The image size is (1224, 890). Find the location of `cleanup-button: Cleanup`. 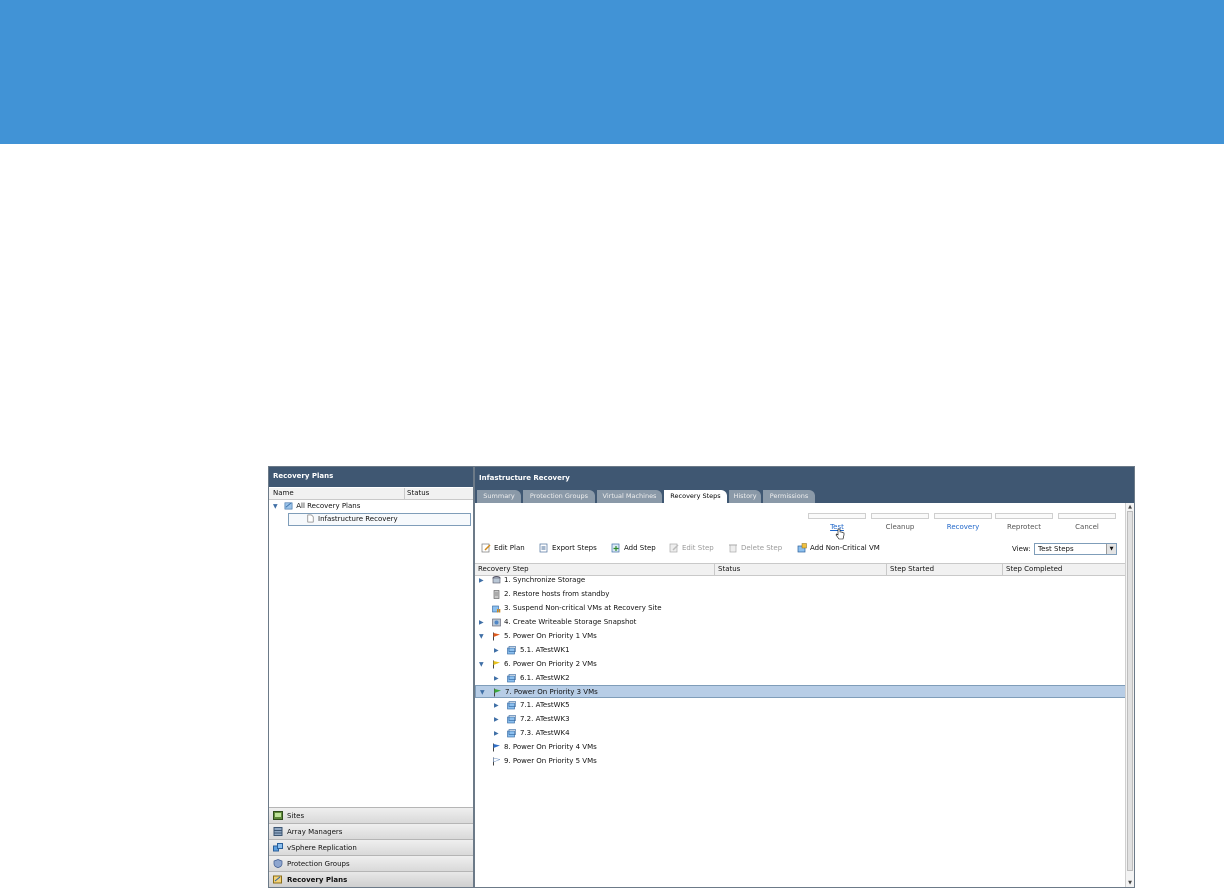

cleanup-button: Cleanup is located at coordinates (900, 527).